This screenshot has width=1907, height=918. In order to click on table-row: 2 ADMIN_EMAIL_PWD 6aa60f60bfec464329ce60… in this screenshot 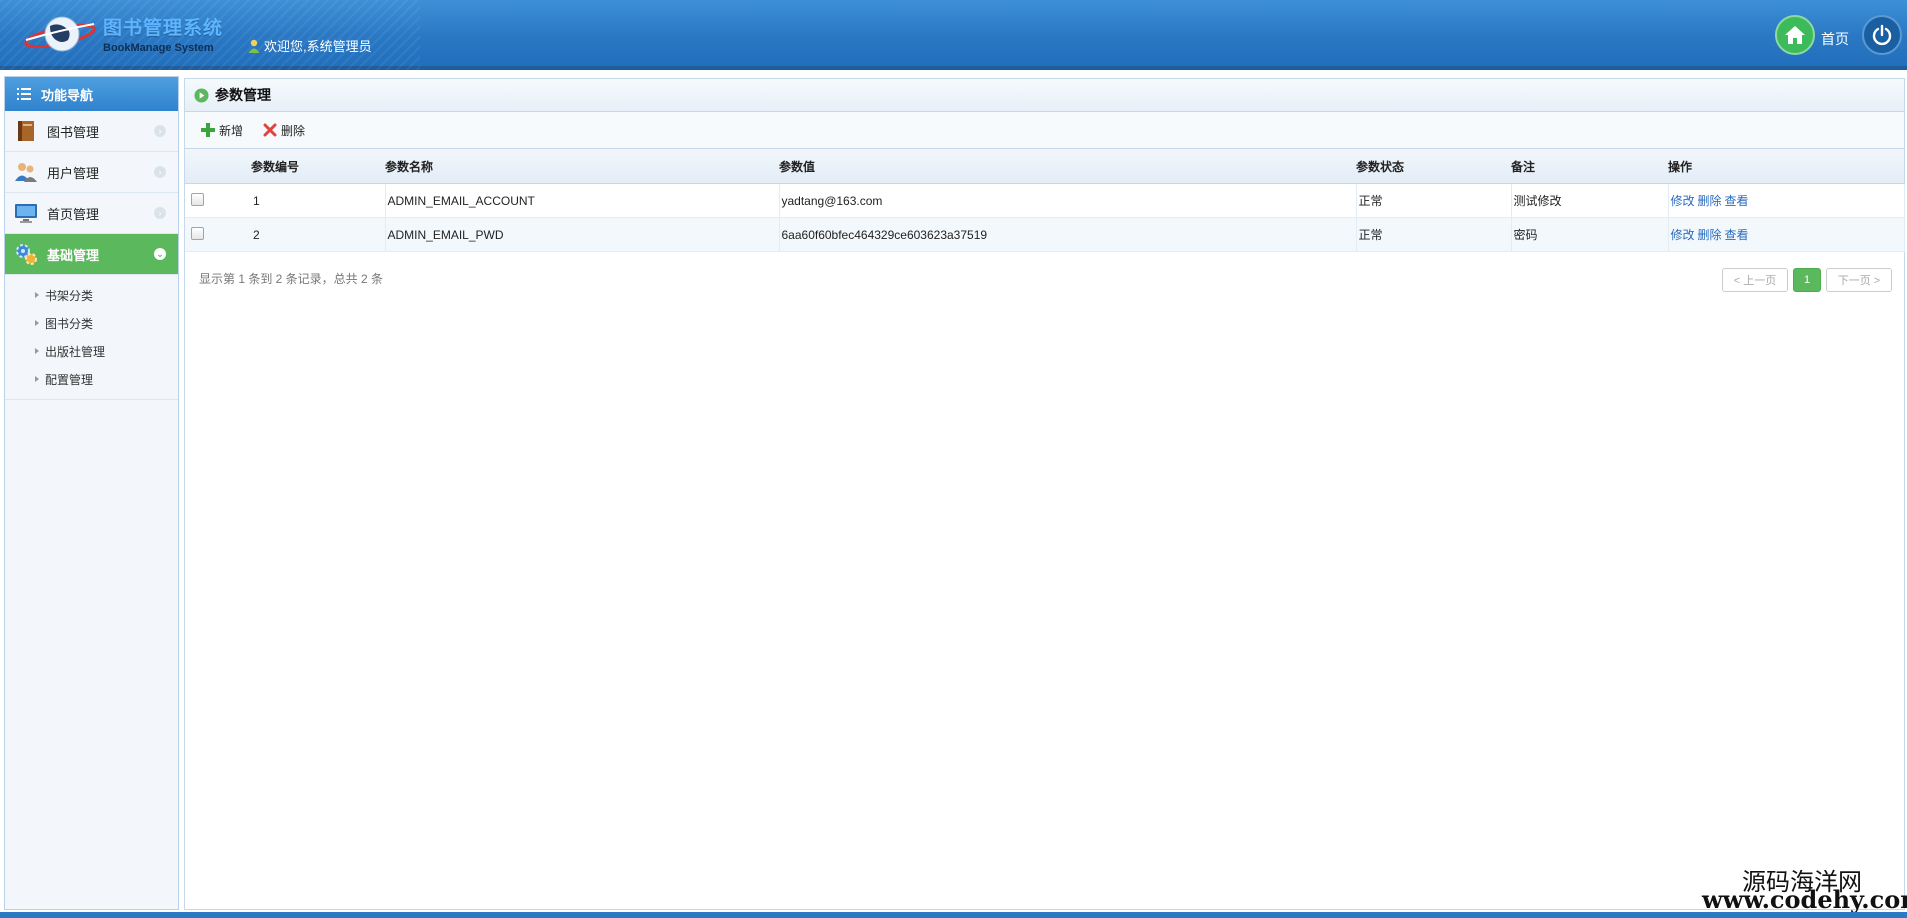, I will do `click(1045, 234)`.